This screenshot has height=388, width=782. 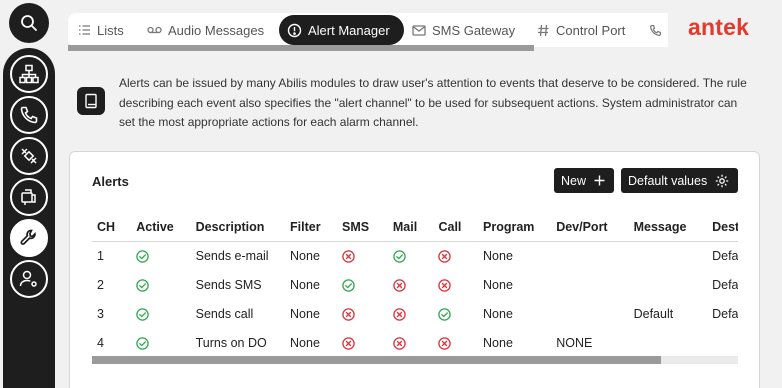 What do you see at coordinates (668, 180) in the screenshot?
I see `default-values-label: Default values` at bounding box center [668, 180].